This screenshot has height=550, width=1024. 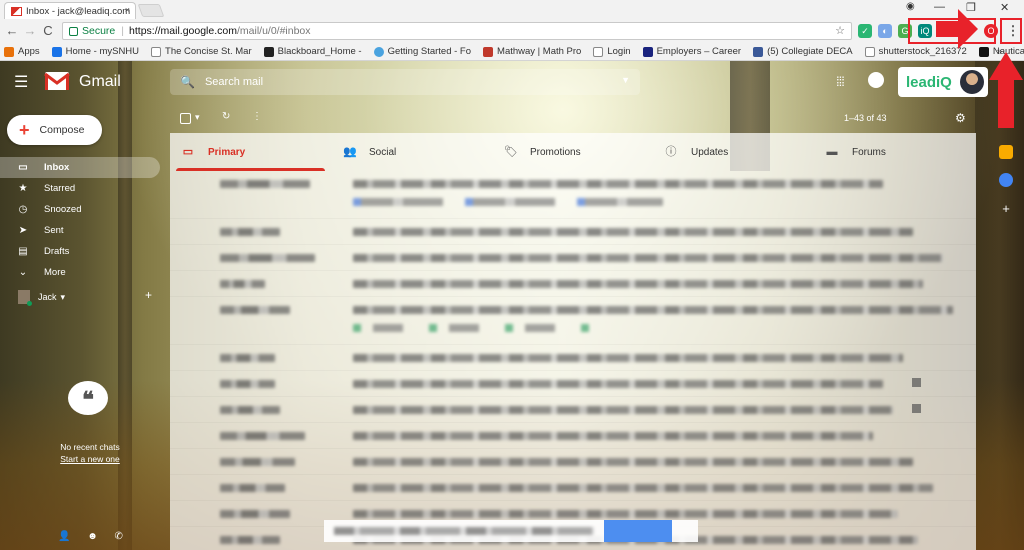 I want to click on refresh-icon: ↻, so click(x=226, y=116).